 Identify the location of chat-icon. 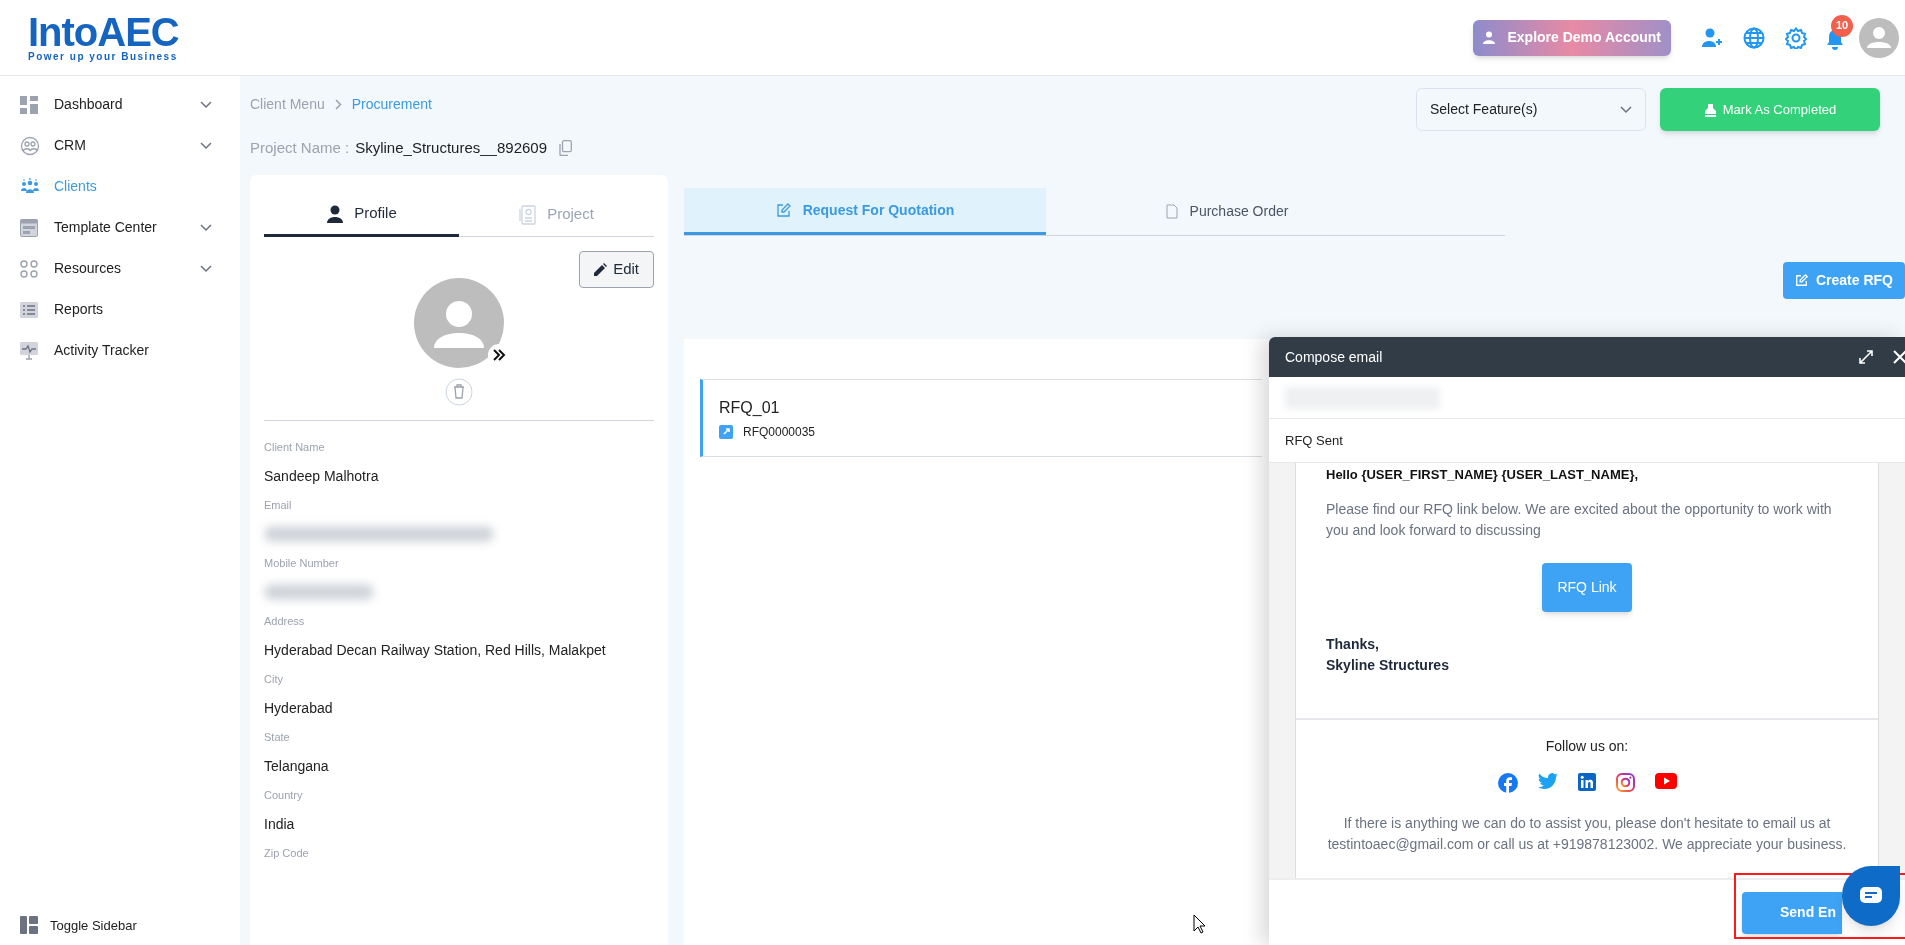
(1871, 896).